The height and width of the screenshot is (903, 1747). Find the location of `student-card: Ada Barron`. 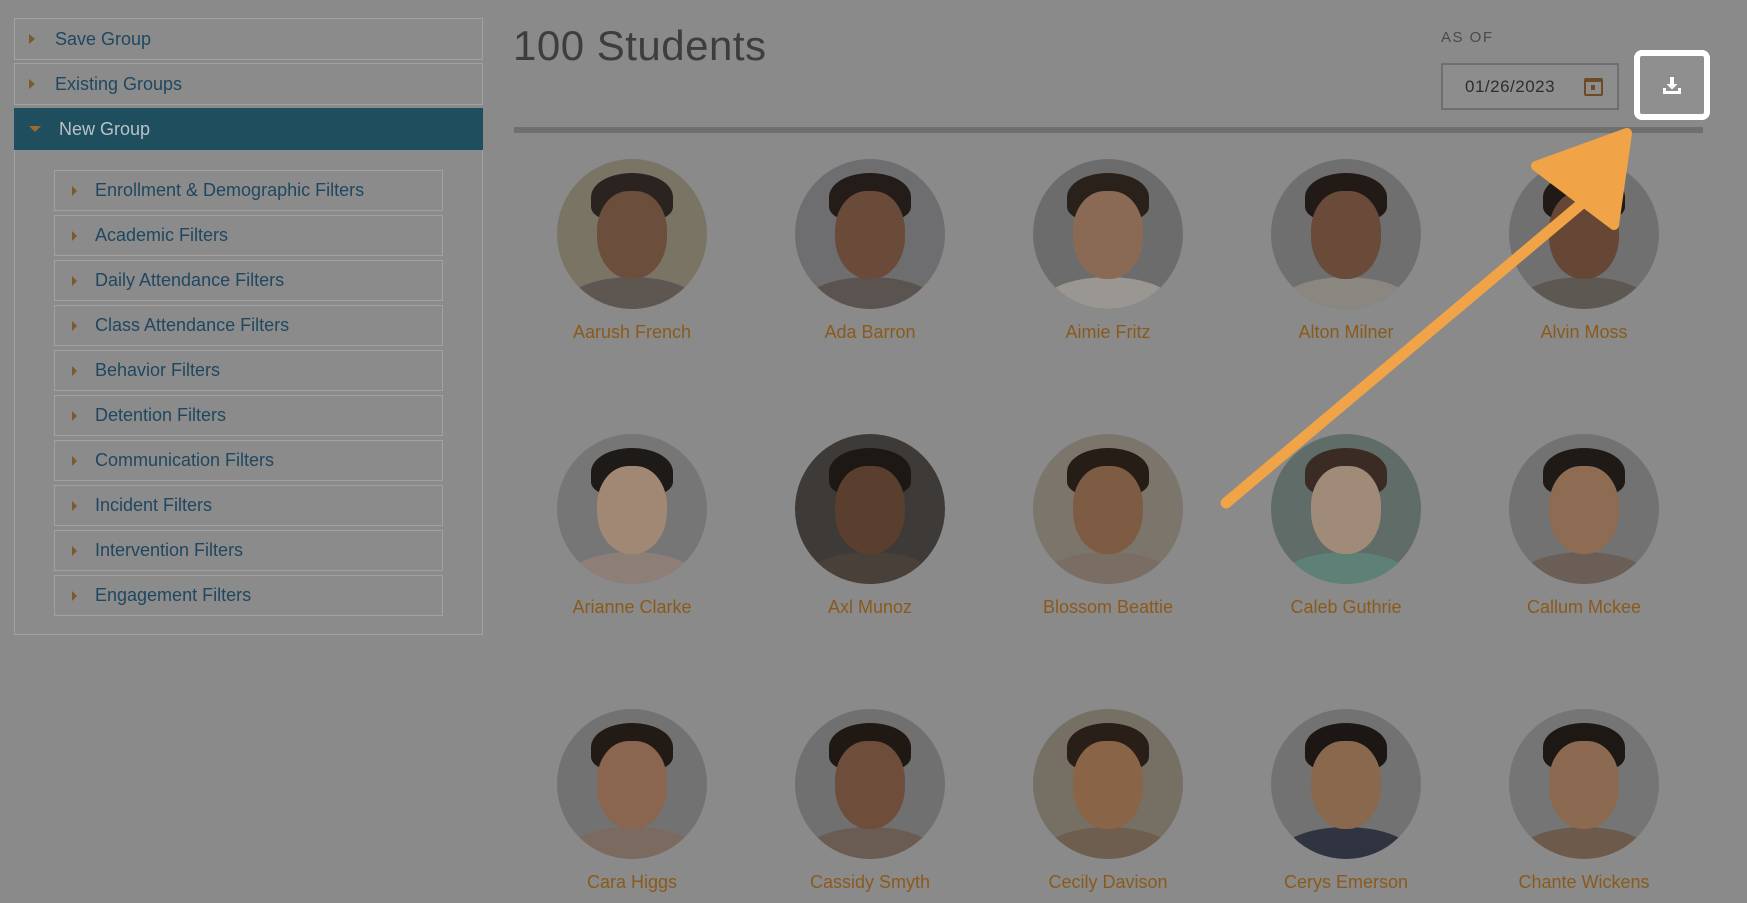

student-card: Ada Barron is located at coordinates (870, 251).